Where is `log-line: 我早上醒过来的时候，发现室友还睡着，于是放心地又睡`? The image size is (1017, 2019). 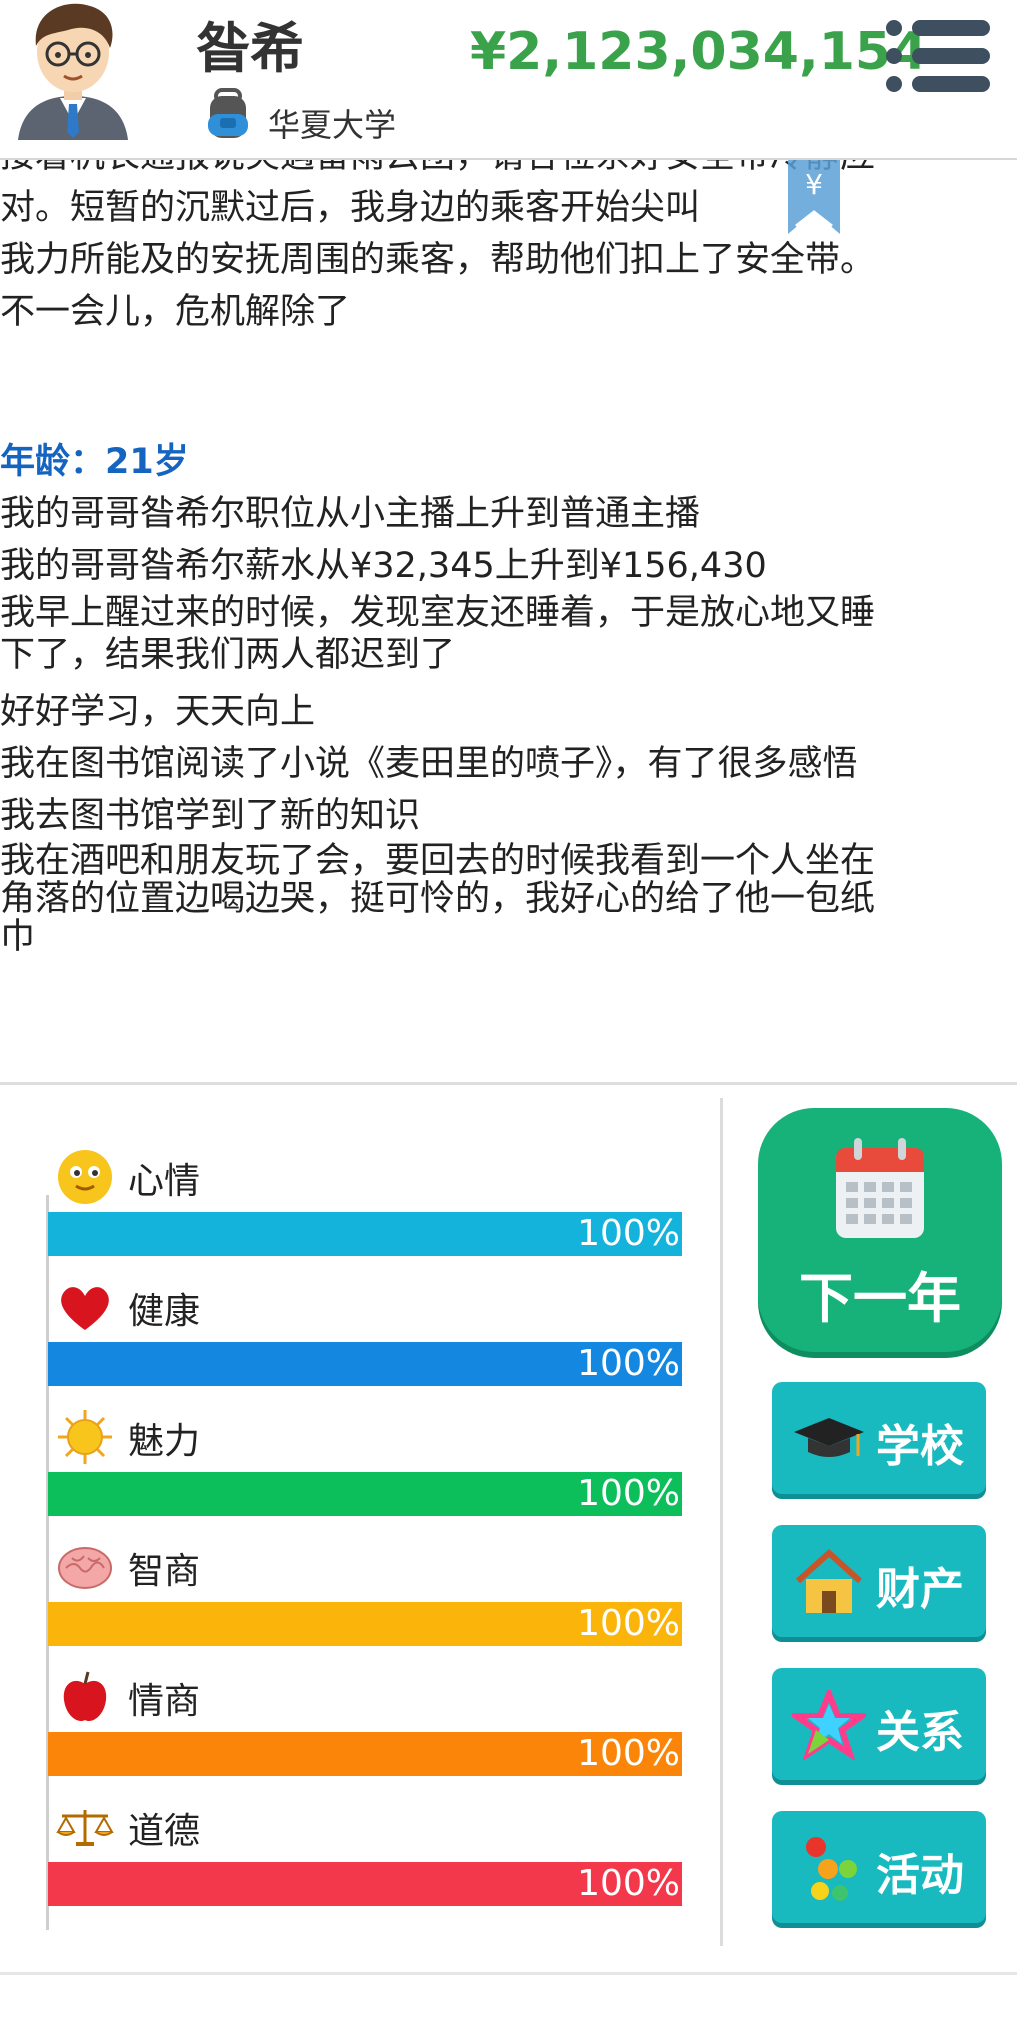 log-line: 我早上醒过来的时候，发现室友还睡着，于是放心地又睡 is located at coordinates (438, 613).